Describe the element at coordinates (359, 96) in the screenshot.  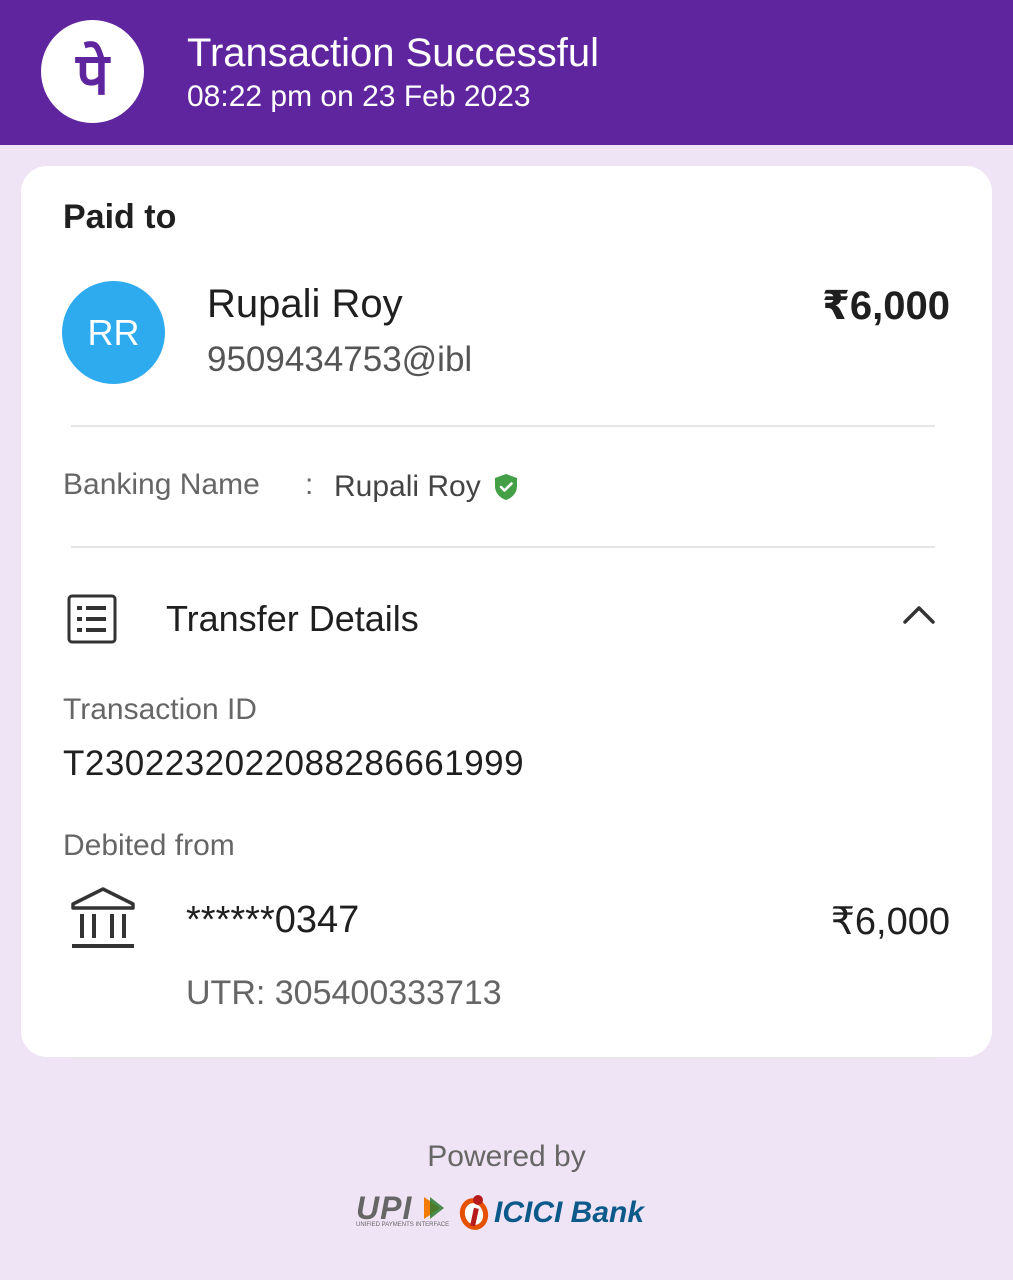
I see `transaction-datetime: 08:22 pm on 23 Feb 2023` at that location.